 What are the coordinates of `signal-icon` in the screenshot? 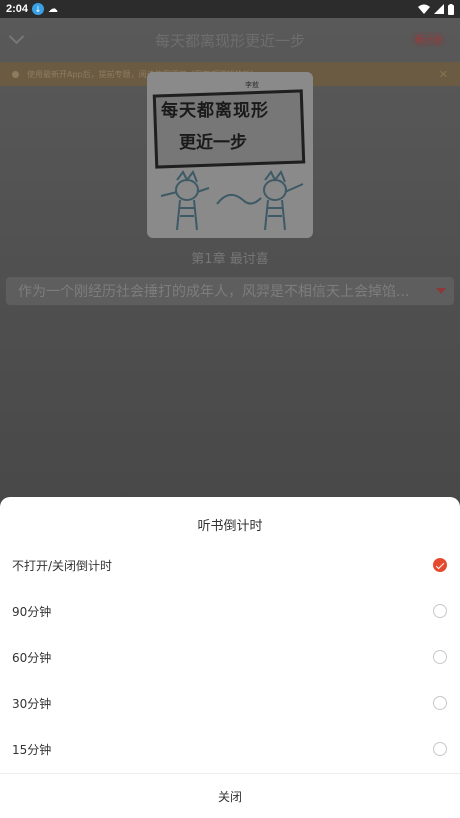 It's located at (439, 9).